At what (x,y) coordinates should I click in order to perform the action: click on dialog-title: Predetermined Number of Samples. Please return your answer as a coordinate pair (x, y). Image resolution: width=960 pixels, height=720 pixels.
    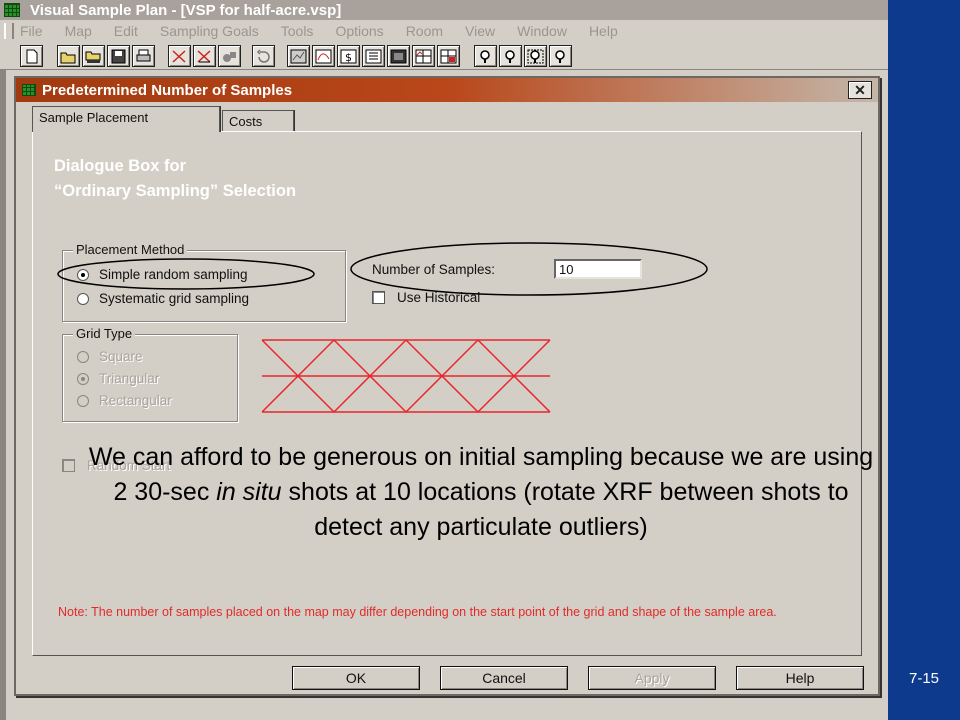
    Looking at the image, I should click on (167, 90).